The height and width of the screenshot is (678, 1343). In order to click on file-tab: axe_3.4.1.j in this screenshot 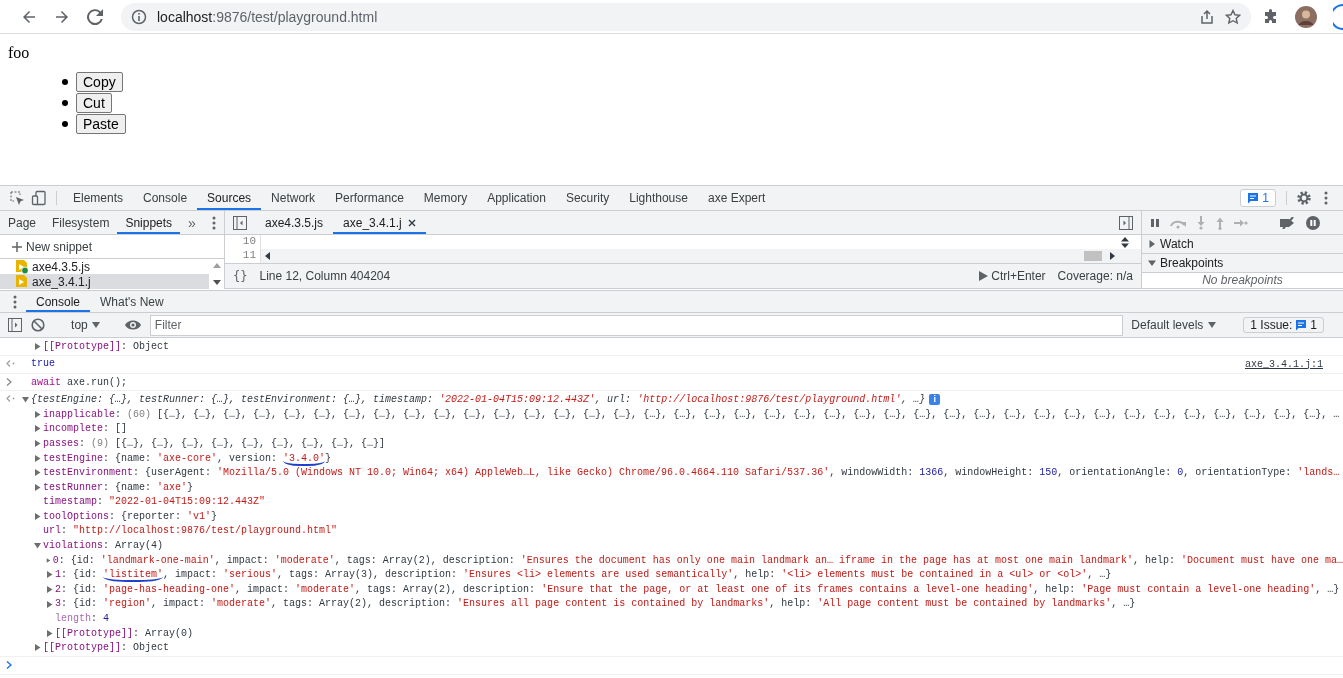, I will do `click(379, 222)`.